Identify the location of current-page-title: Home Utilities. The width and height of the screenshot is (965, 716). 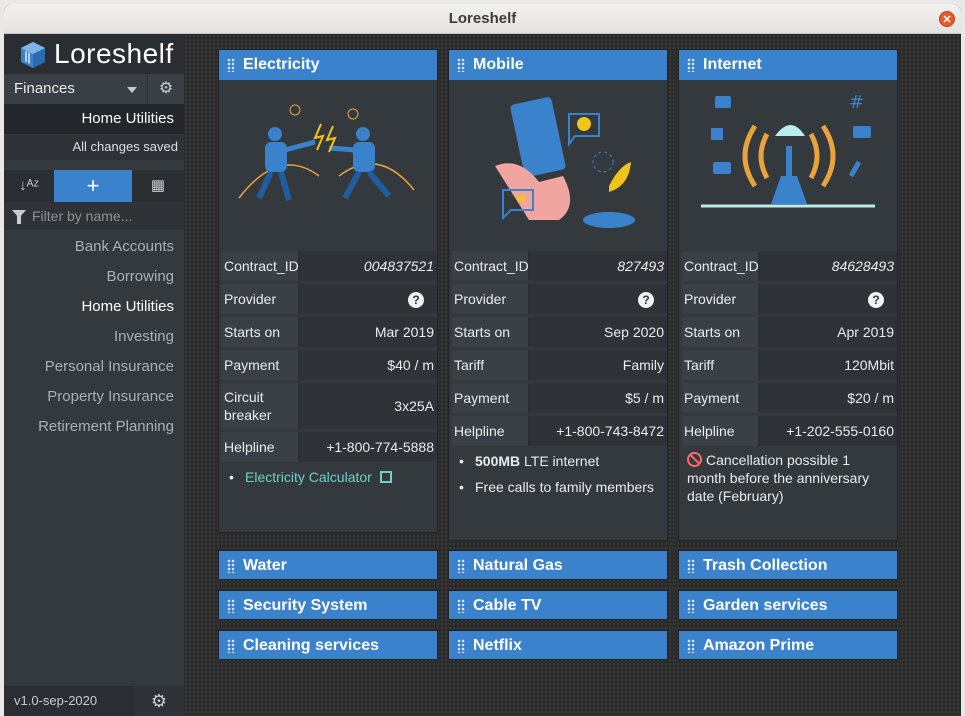
(94, 119).